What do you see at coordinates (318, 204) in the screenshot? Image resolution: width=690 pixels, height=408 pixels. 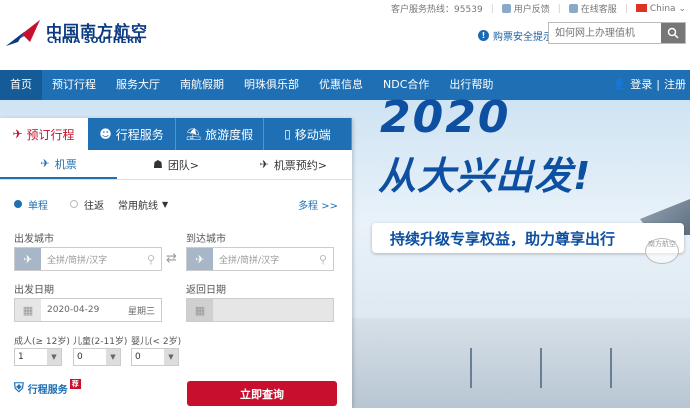 I see `multi-city-link: 多程 >>` at bounding box center [318, 204].